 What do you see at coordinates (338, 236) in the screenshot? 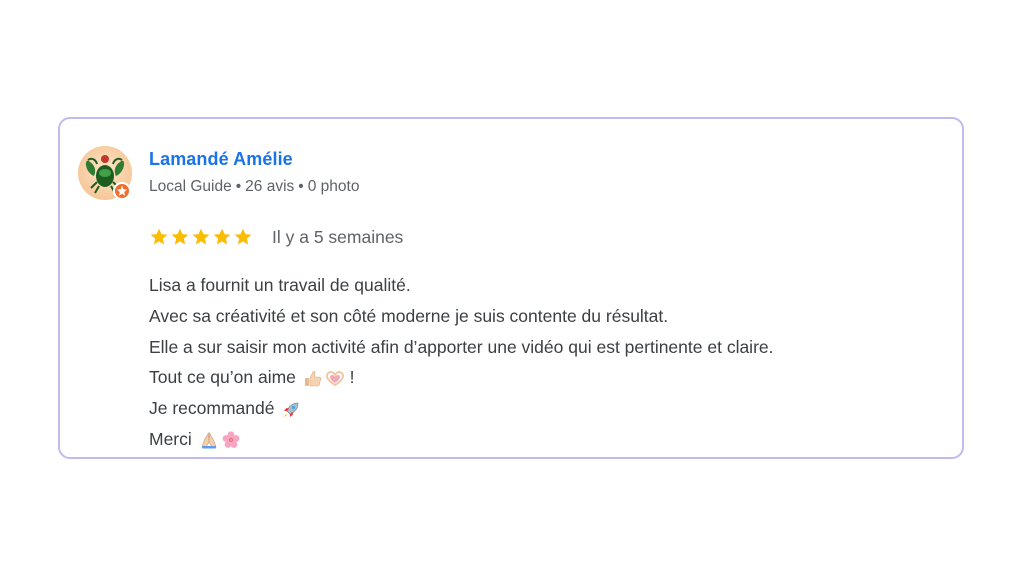
I see `review-date: Il y a 5 semaines` at bounding box center [338, 236].